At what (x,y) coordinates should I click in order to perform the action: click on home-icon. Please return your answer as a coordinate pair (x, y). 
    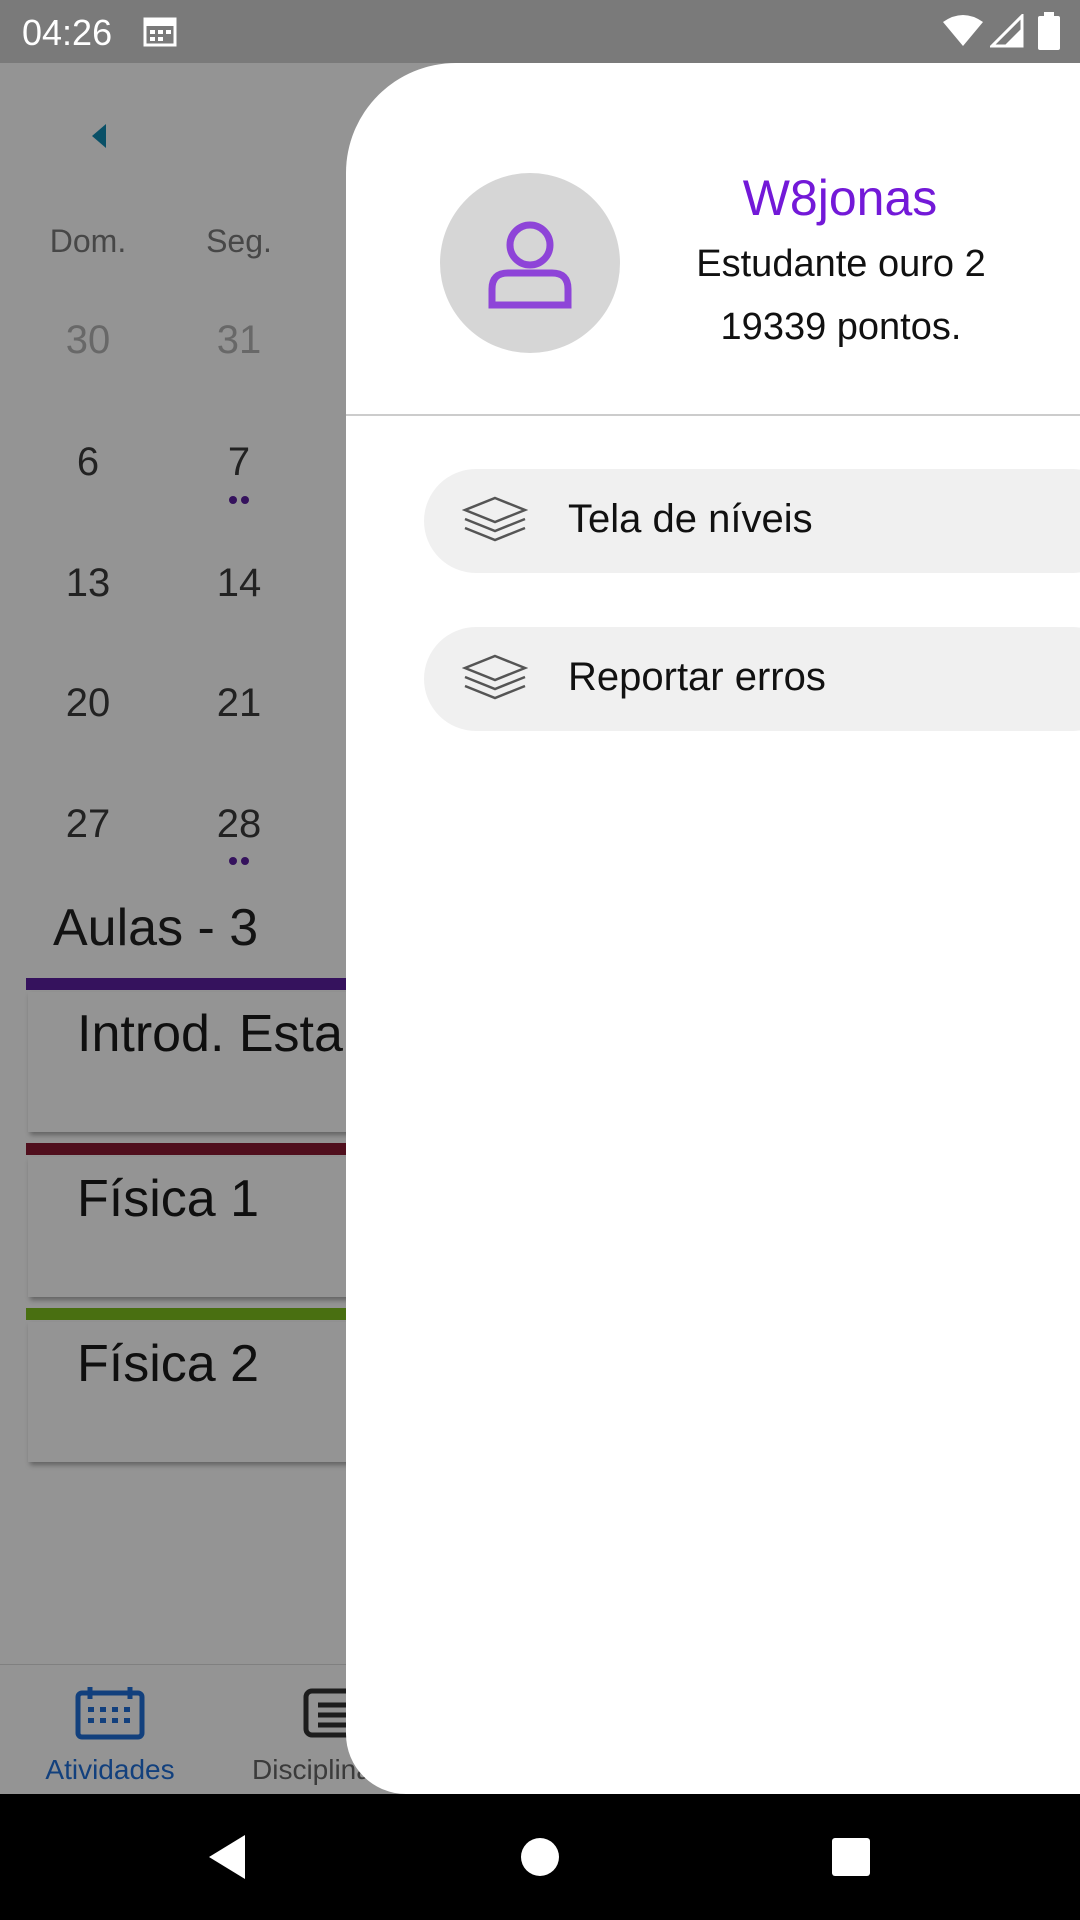
    Looking at the image, I should click on (540, 1857).